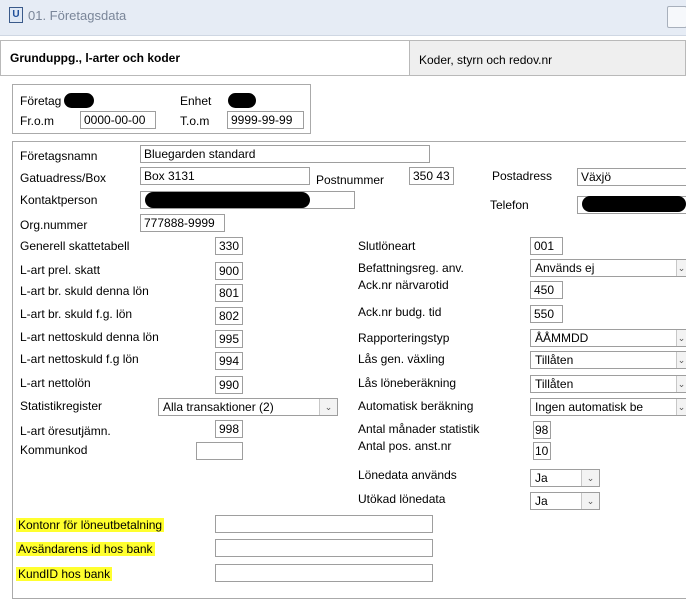 The image size is (686, 599). What do you see at coordinates (589, 407) in the screenshot?
I see `automatisk-berakning-value: Ingen automatisk be` at bounding box center [589, 407].